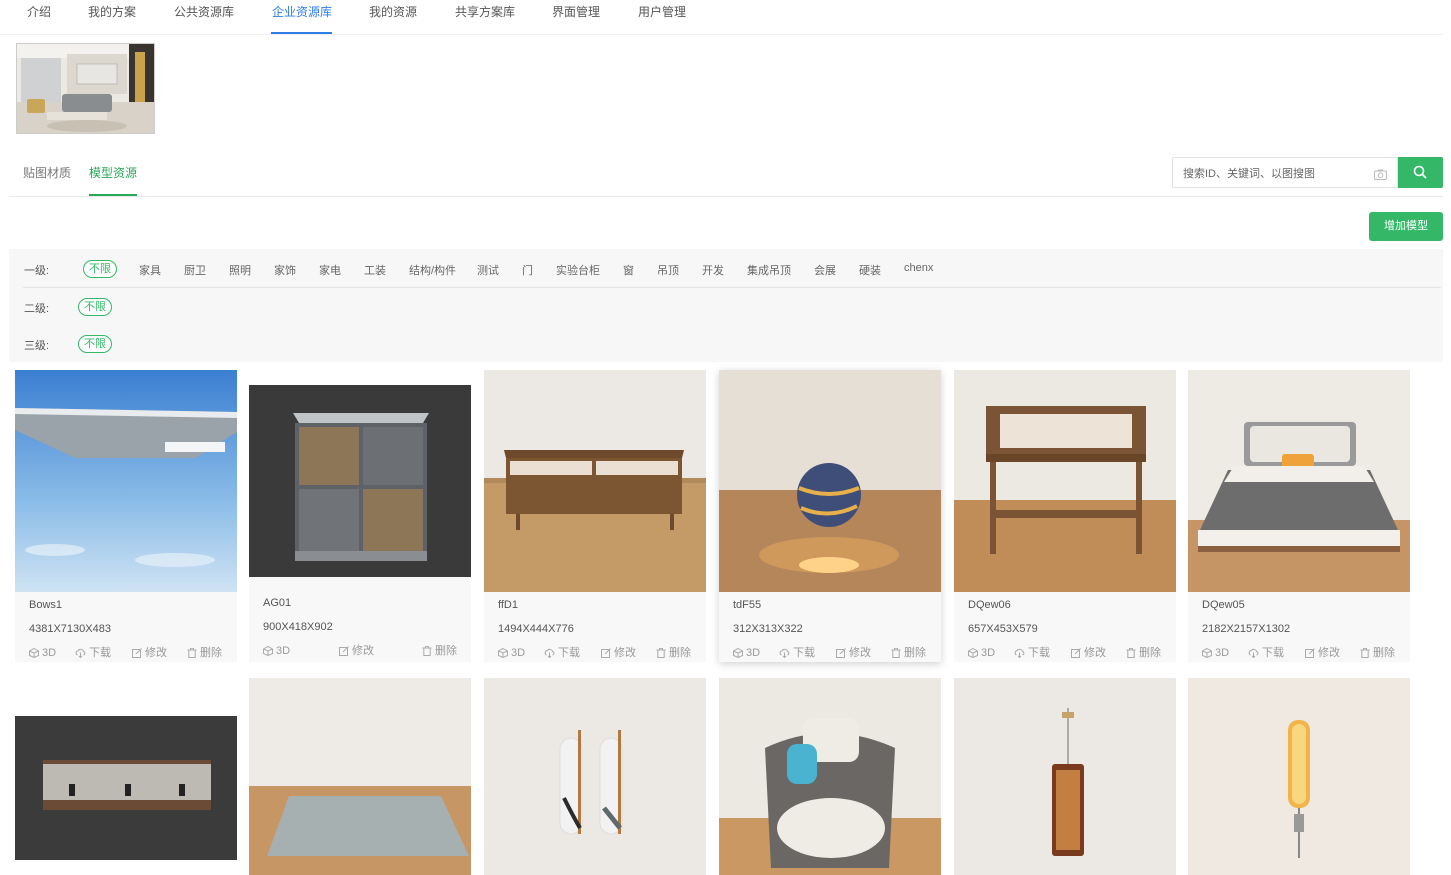 The width and height of the screenshot is (1451, 875). Describe the element at coordinates (1273, 174) in the screenshot. I see `search-input` at that location.